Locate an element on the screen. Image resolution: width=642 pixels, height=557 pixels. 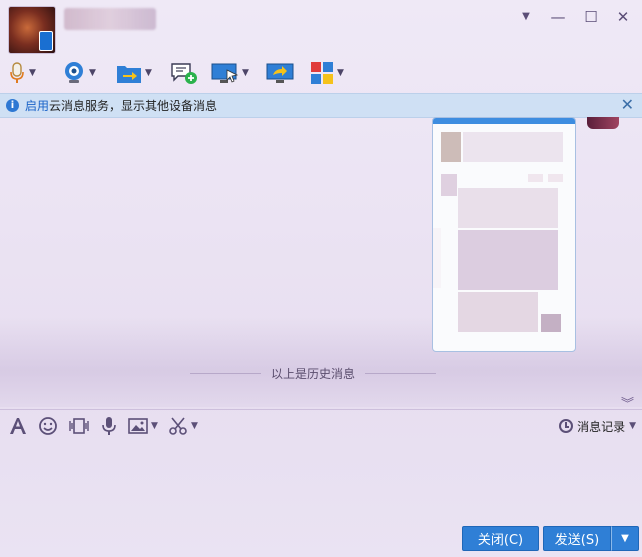
message-history-button: 消息记录 ▼ is located at coordinates (597, 426).